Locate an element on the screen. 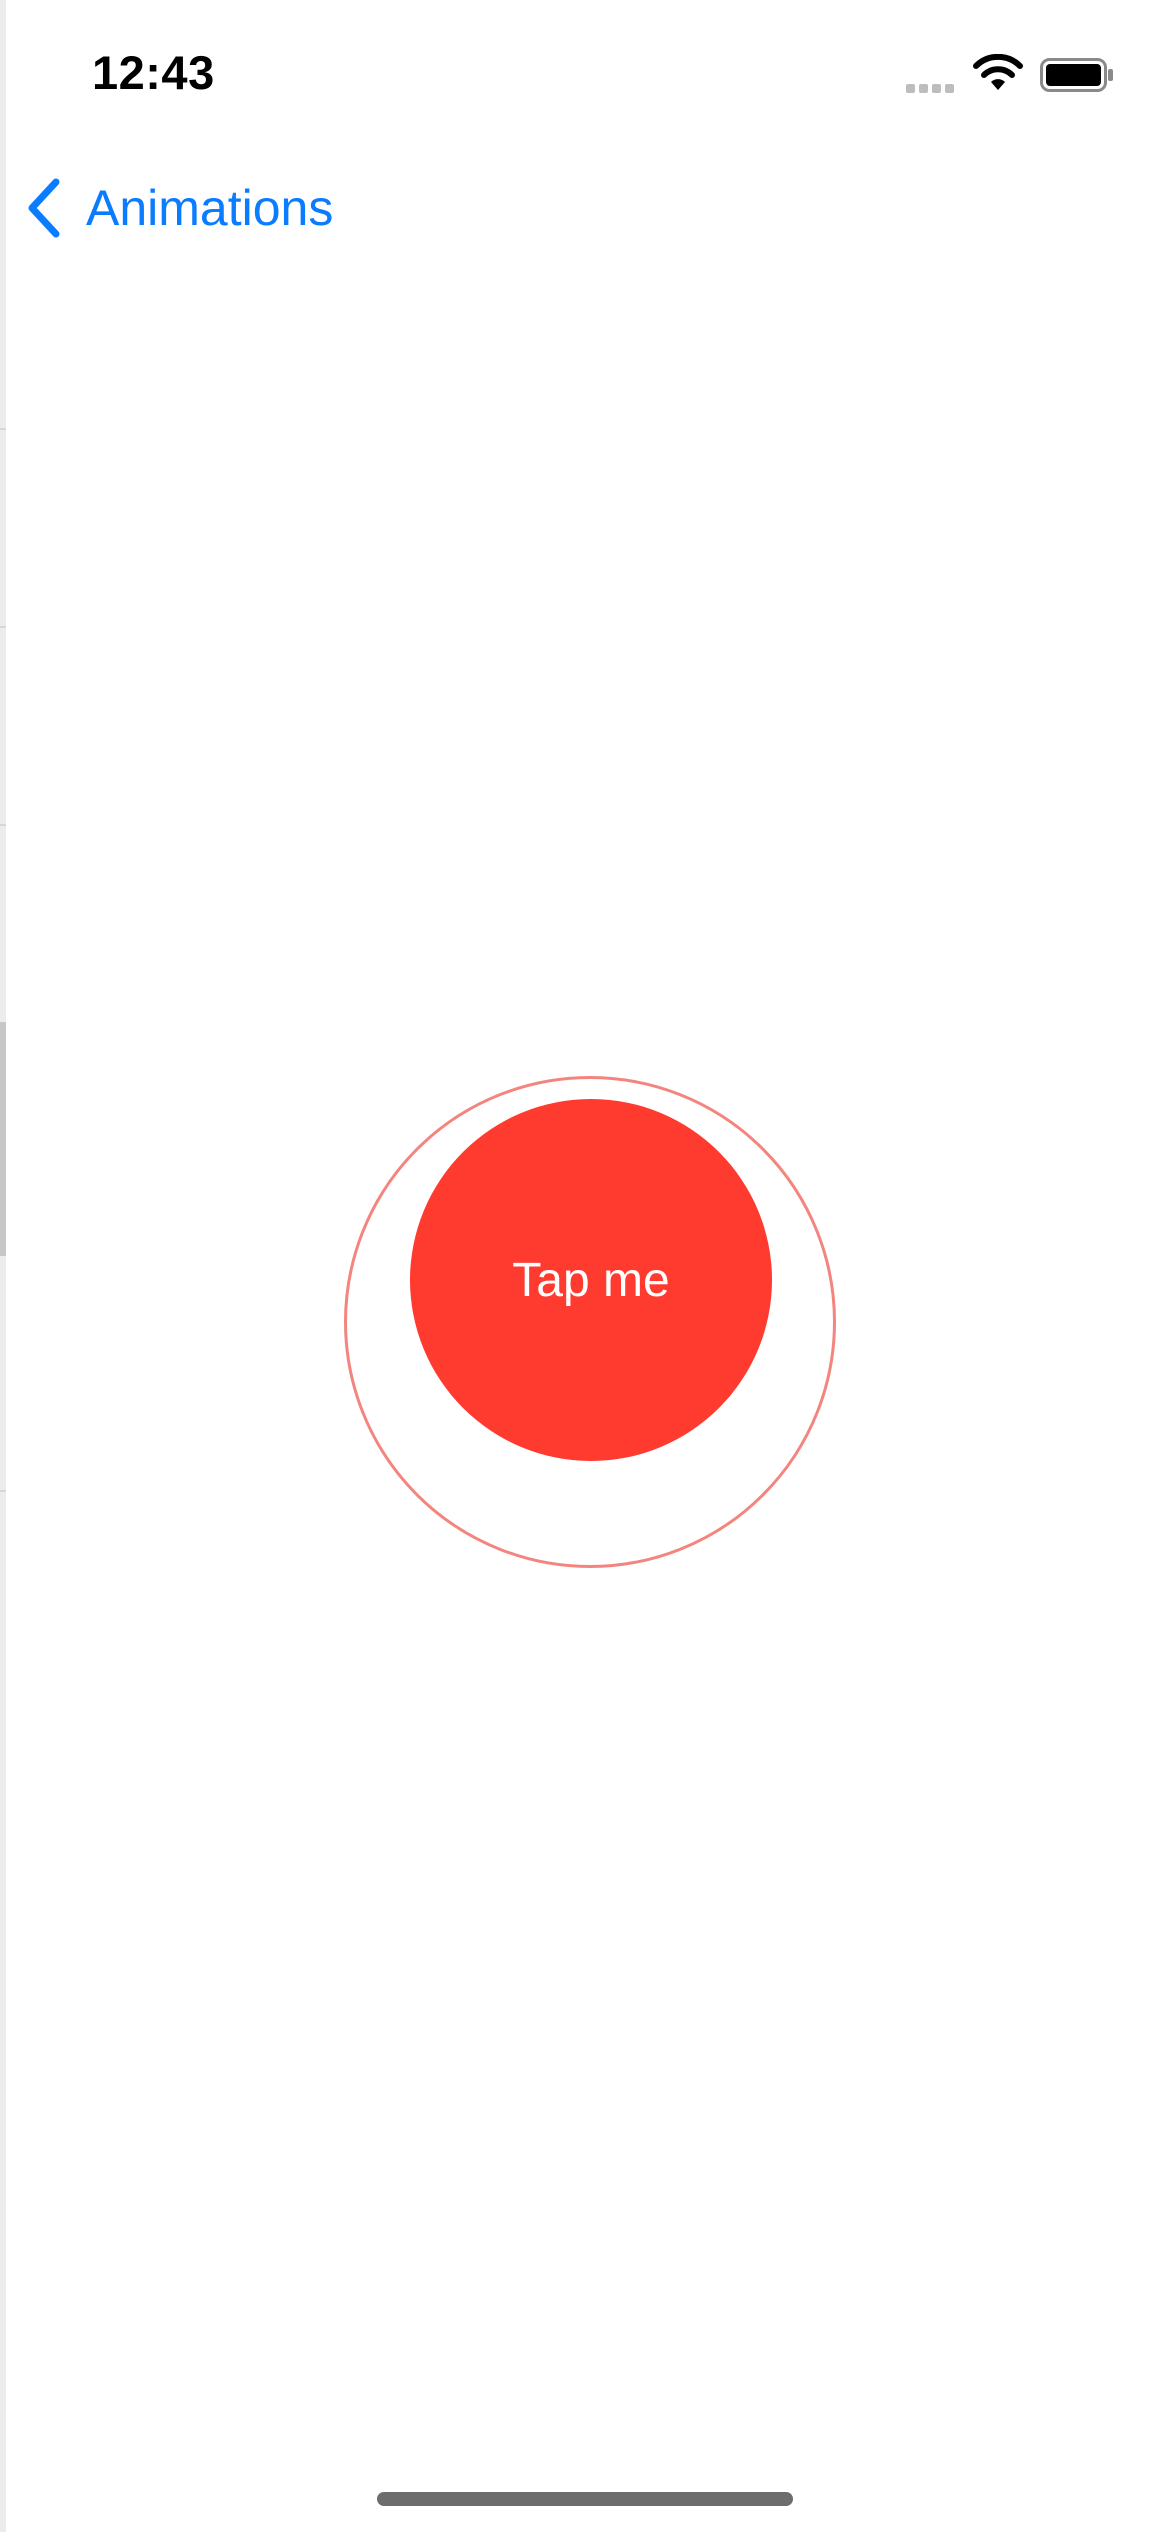  chevron-left-icon is located at coordinates (43, 208).